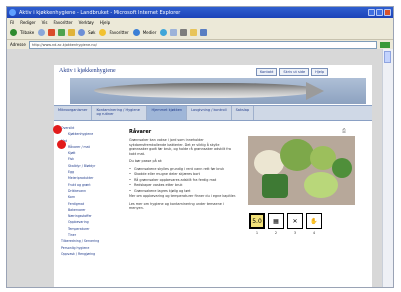 The image size is (401, 292). I want to click on content-bullet: Skadde eller mugne deler skjæres bort, so click(184, 174).